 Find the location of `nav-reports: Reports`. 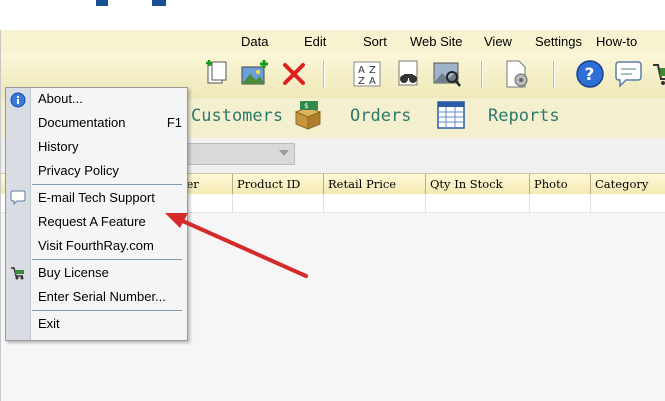

nav-reports: Reports is located at coordinates (524, 116).